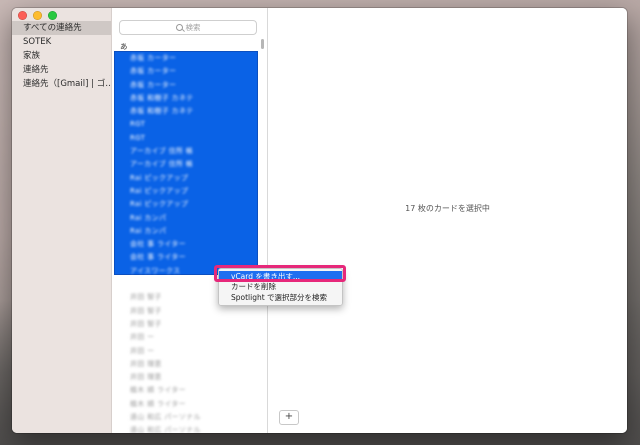  Describe the element at coordinates (22, 15) in the screenshot. I see `close-button` at that location.